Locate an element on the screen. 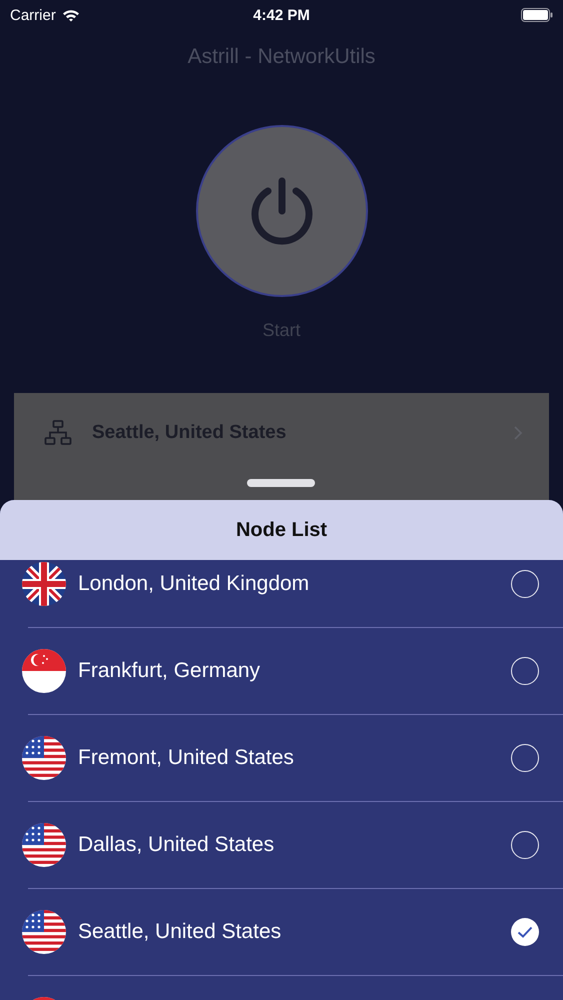 The height and width of the screenshot is (1000, 563). node-list-item: Dallas, United States is located at coordinates (281, 845).